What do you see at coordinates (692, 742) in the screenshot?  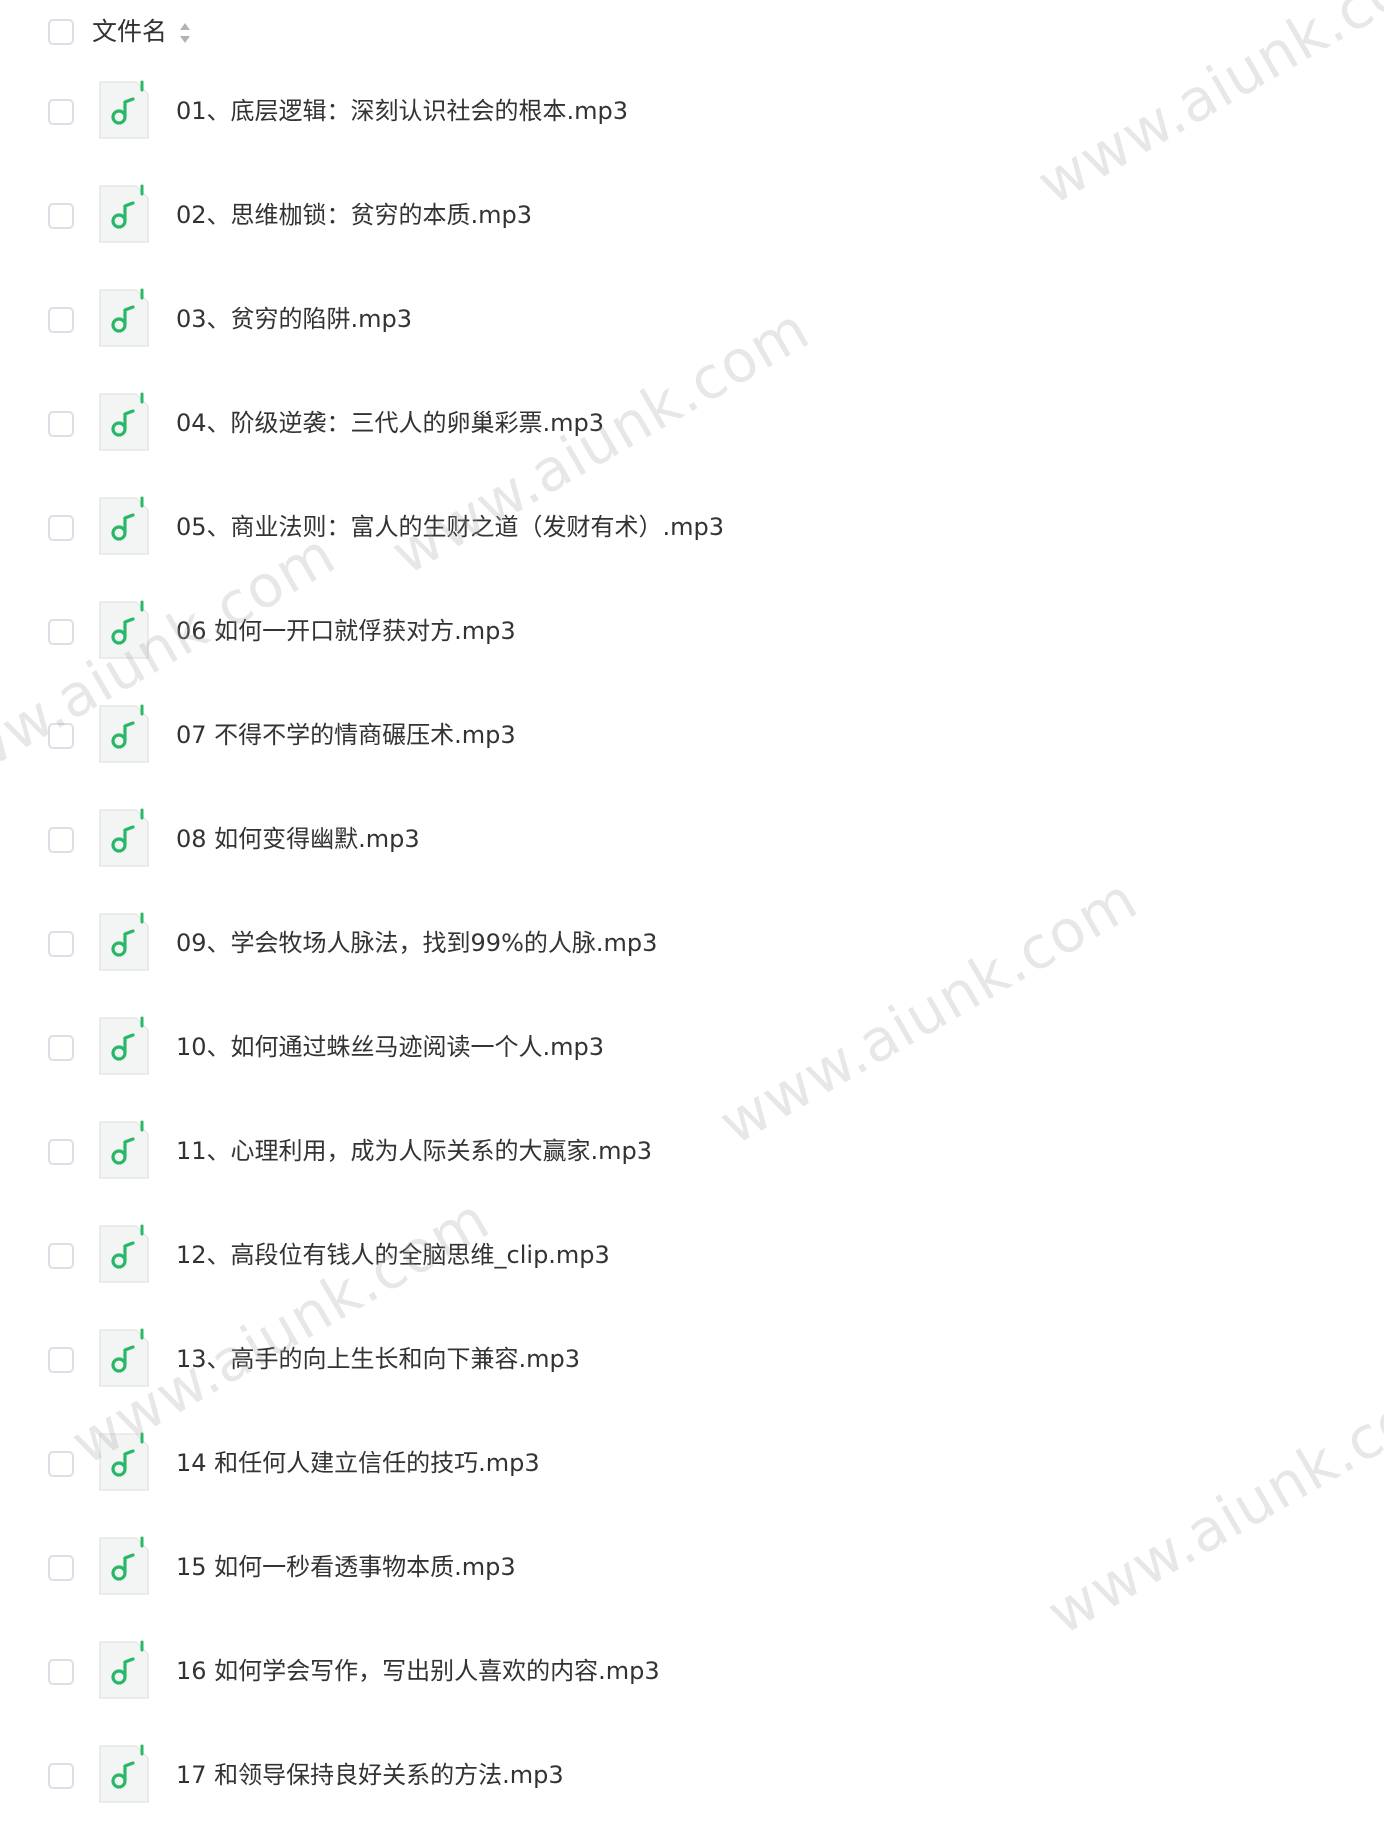 I see `file-row: 07 不得不学的情商碾压术.mp3` at bounding box center [692, 742].